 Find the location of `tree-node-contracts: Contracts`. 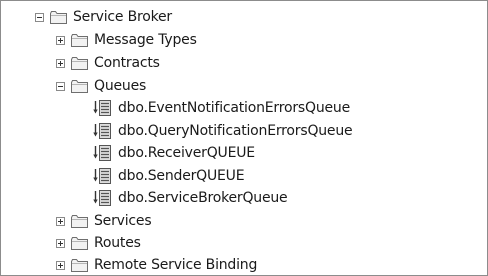

tree-node-contracts: Contracts is located at coordinates (108, 63).